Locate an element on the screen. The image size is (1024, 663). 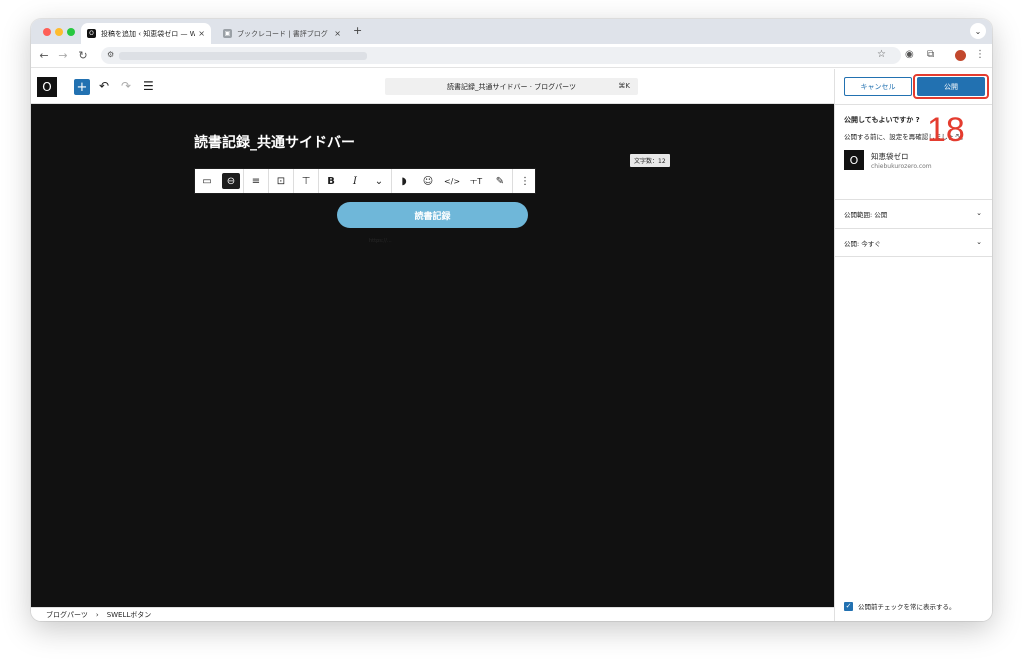
toolbar-group-format: B I ⌄ is located at coordinates (355, 181).